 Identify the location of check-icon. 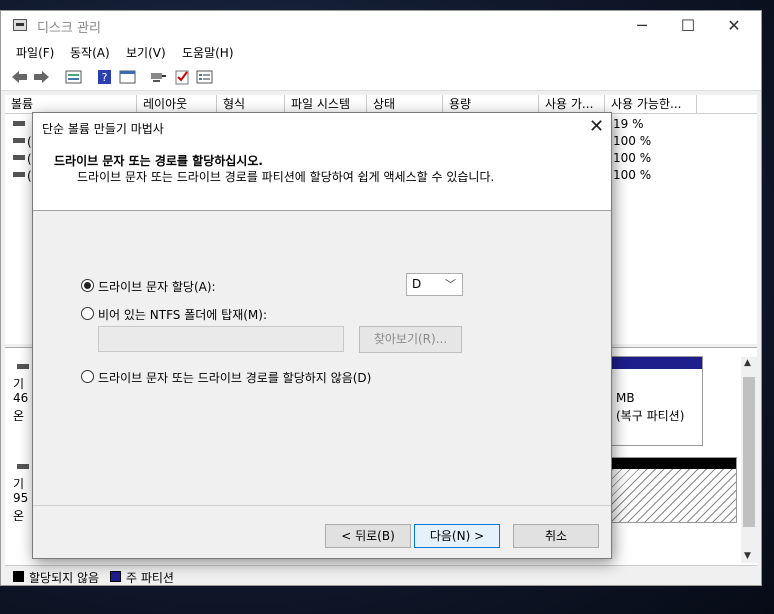
(182, 77).